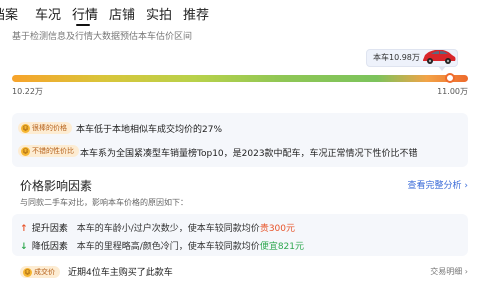 The height and width of the screenshot is (294, 480). I want to click on car-icon, so click(439, 57).